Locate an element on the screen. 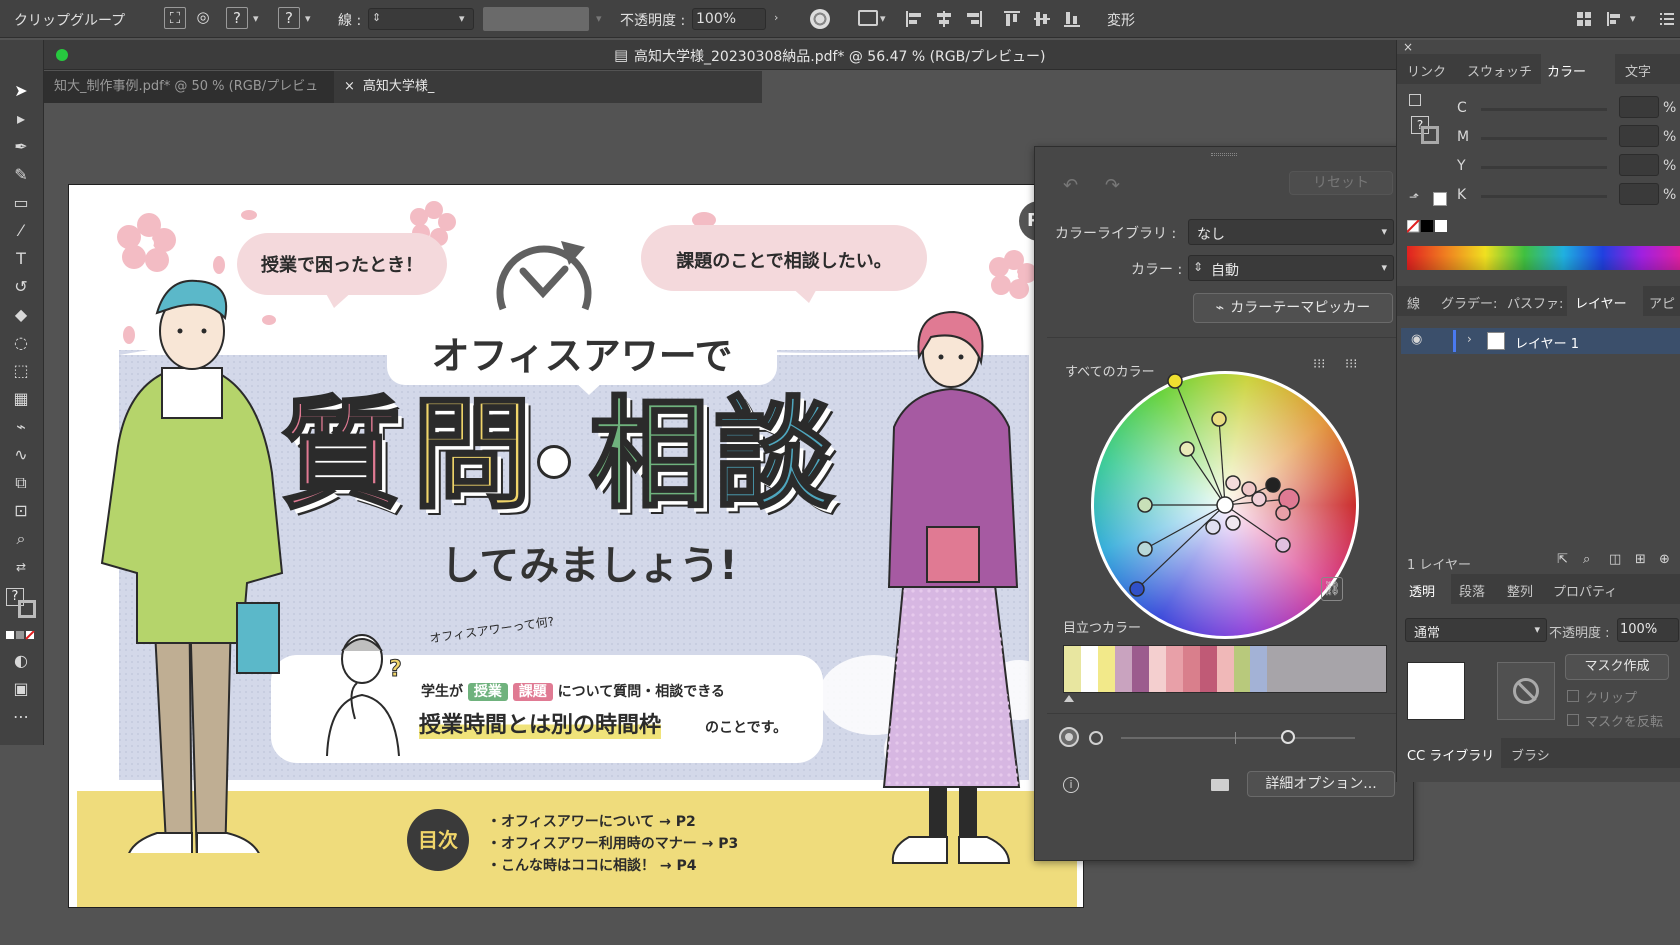 This screenshot has height=945, width=1680. brightness-slider-handle is located at coordinates (1288, 737).